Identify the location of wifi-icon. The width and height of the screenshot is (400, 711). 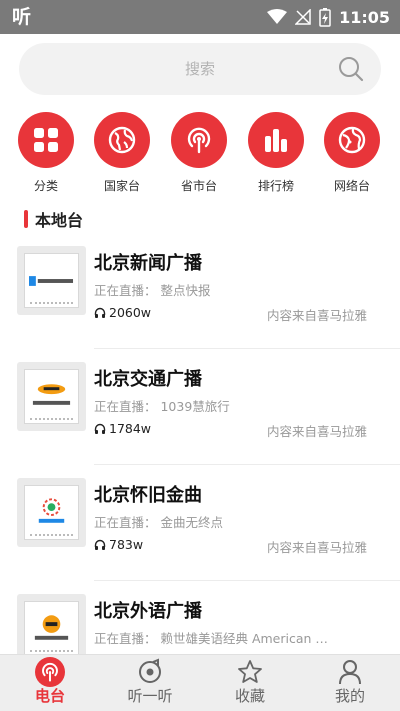
(277, 16).